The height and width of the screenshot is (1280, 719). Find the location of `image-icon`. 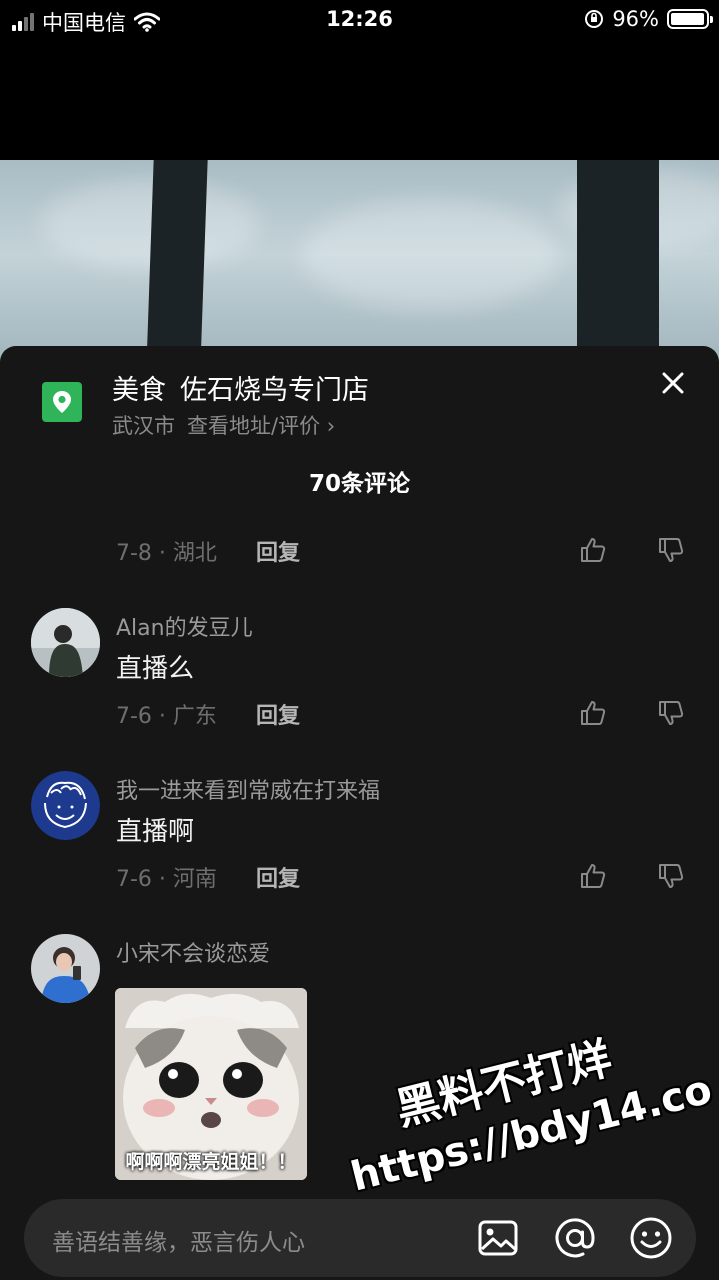

image-icon is located at coordinates (498, 1238).